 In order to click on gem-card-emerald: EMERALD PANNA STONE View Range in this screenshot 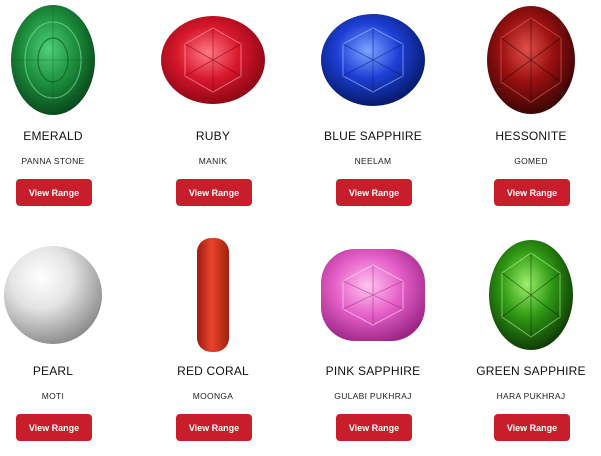, I will do `click(64, 110)`.